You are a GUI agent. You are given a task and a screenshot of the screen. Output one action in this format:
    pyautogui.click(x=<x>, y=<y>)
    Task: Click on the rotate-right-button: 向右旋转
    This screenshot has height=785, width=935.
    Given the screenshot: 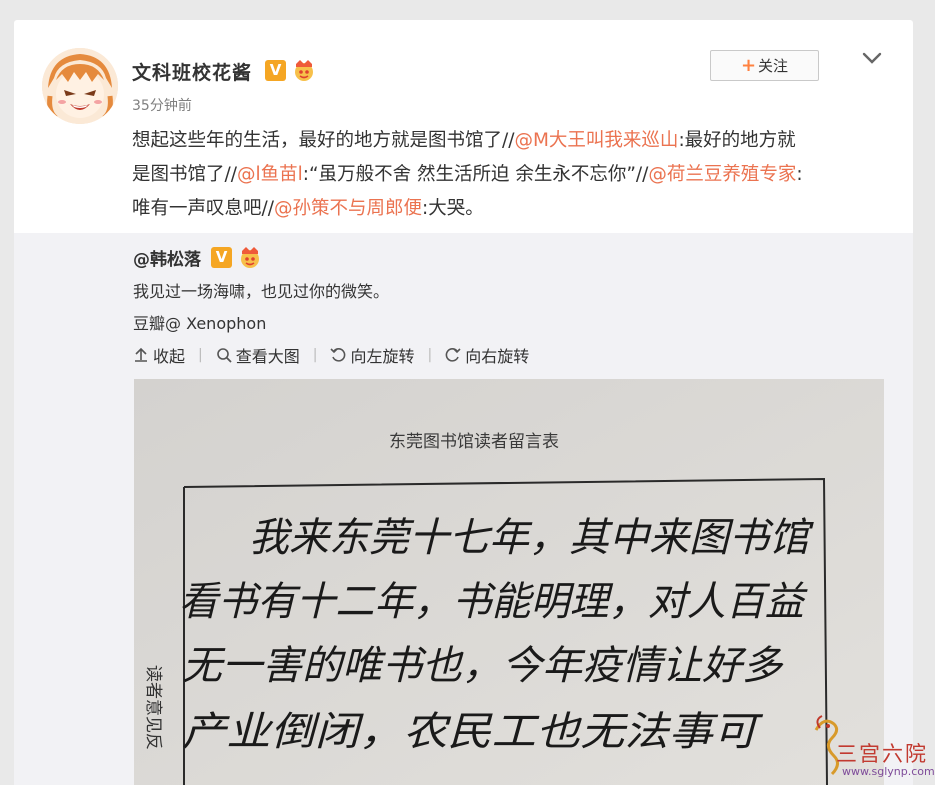 What is the action you would take?
    pyautogui.click(x=487, y=355)
    